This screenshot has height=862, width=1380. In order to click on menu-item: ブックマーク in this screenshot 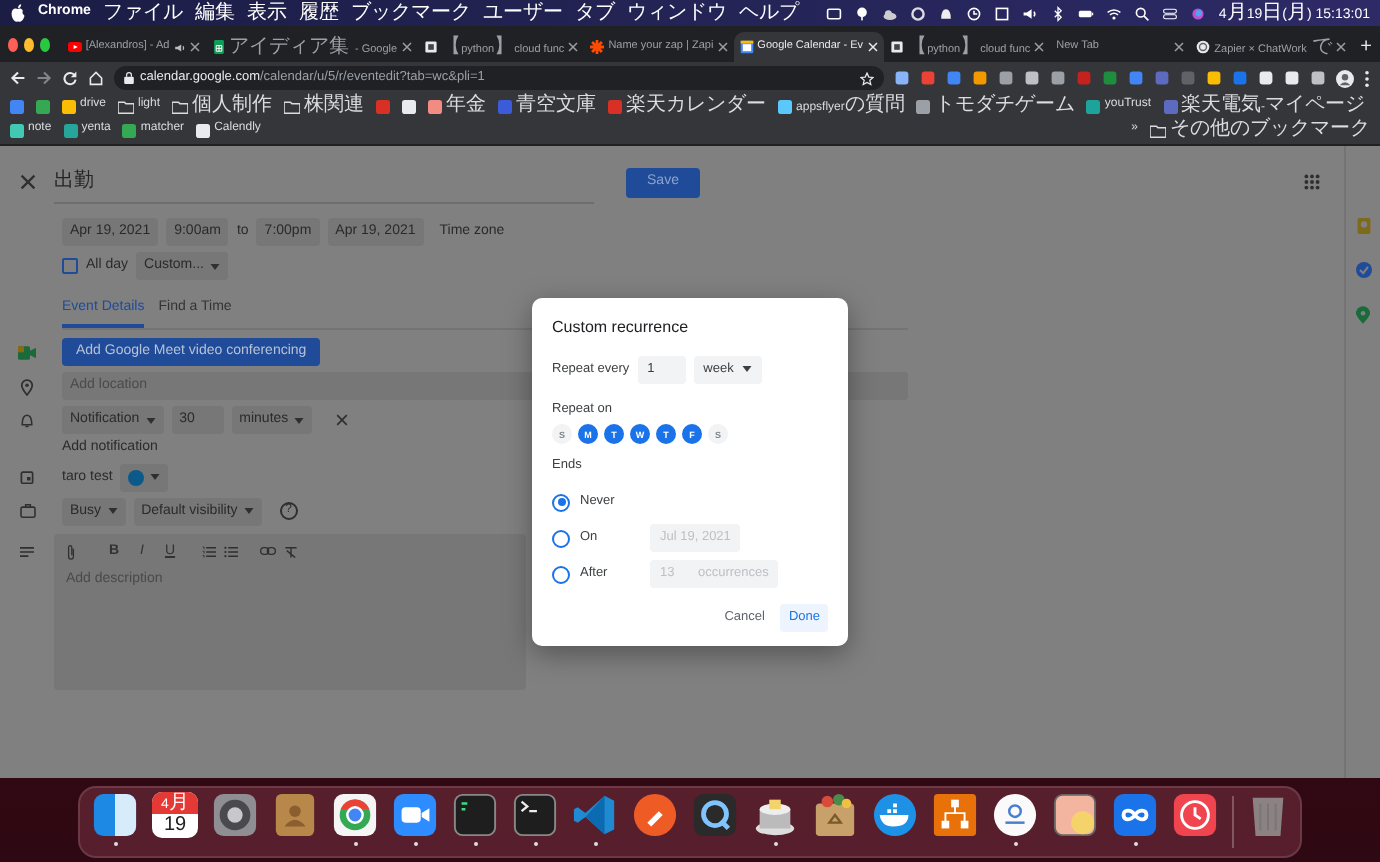, I will do `click(410, 13)`.